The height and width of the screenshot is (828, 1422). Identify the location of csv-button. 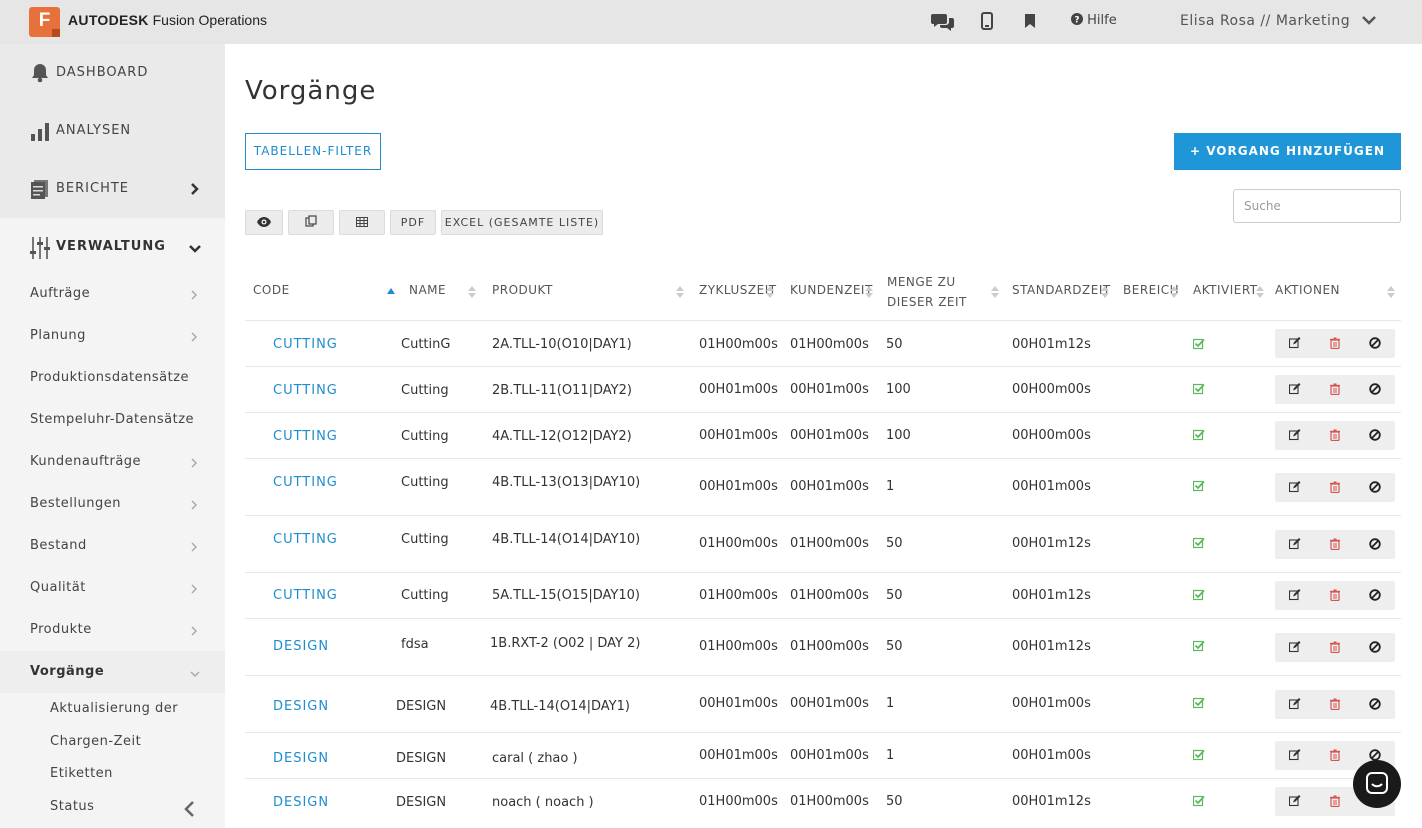
(362, 222).